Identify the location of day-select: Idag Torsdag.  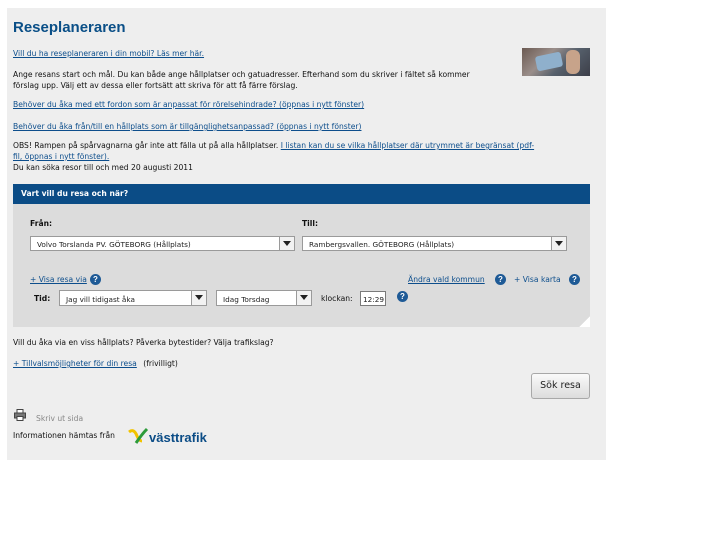
(264, 298).